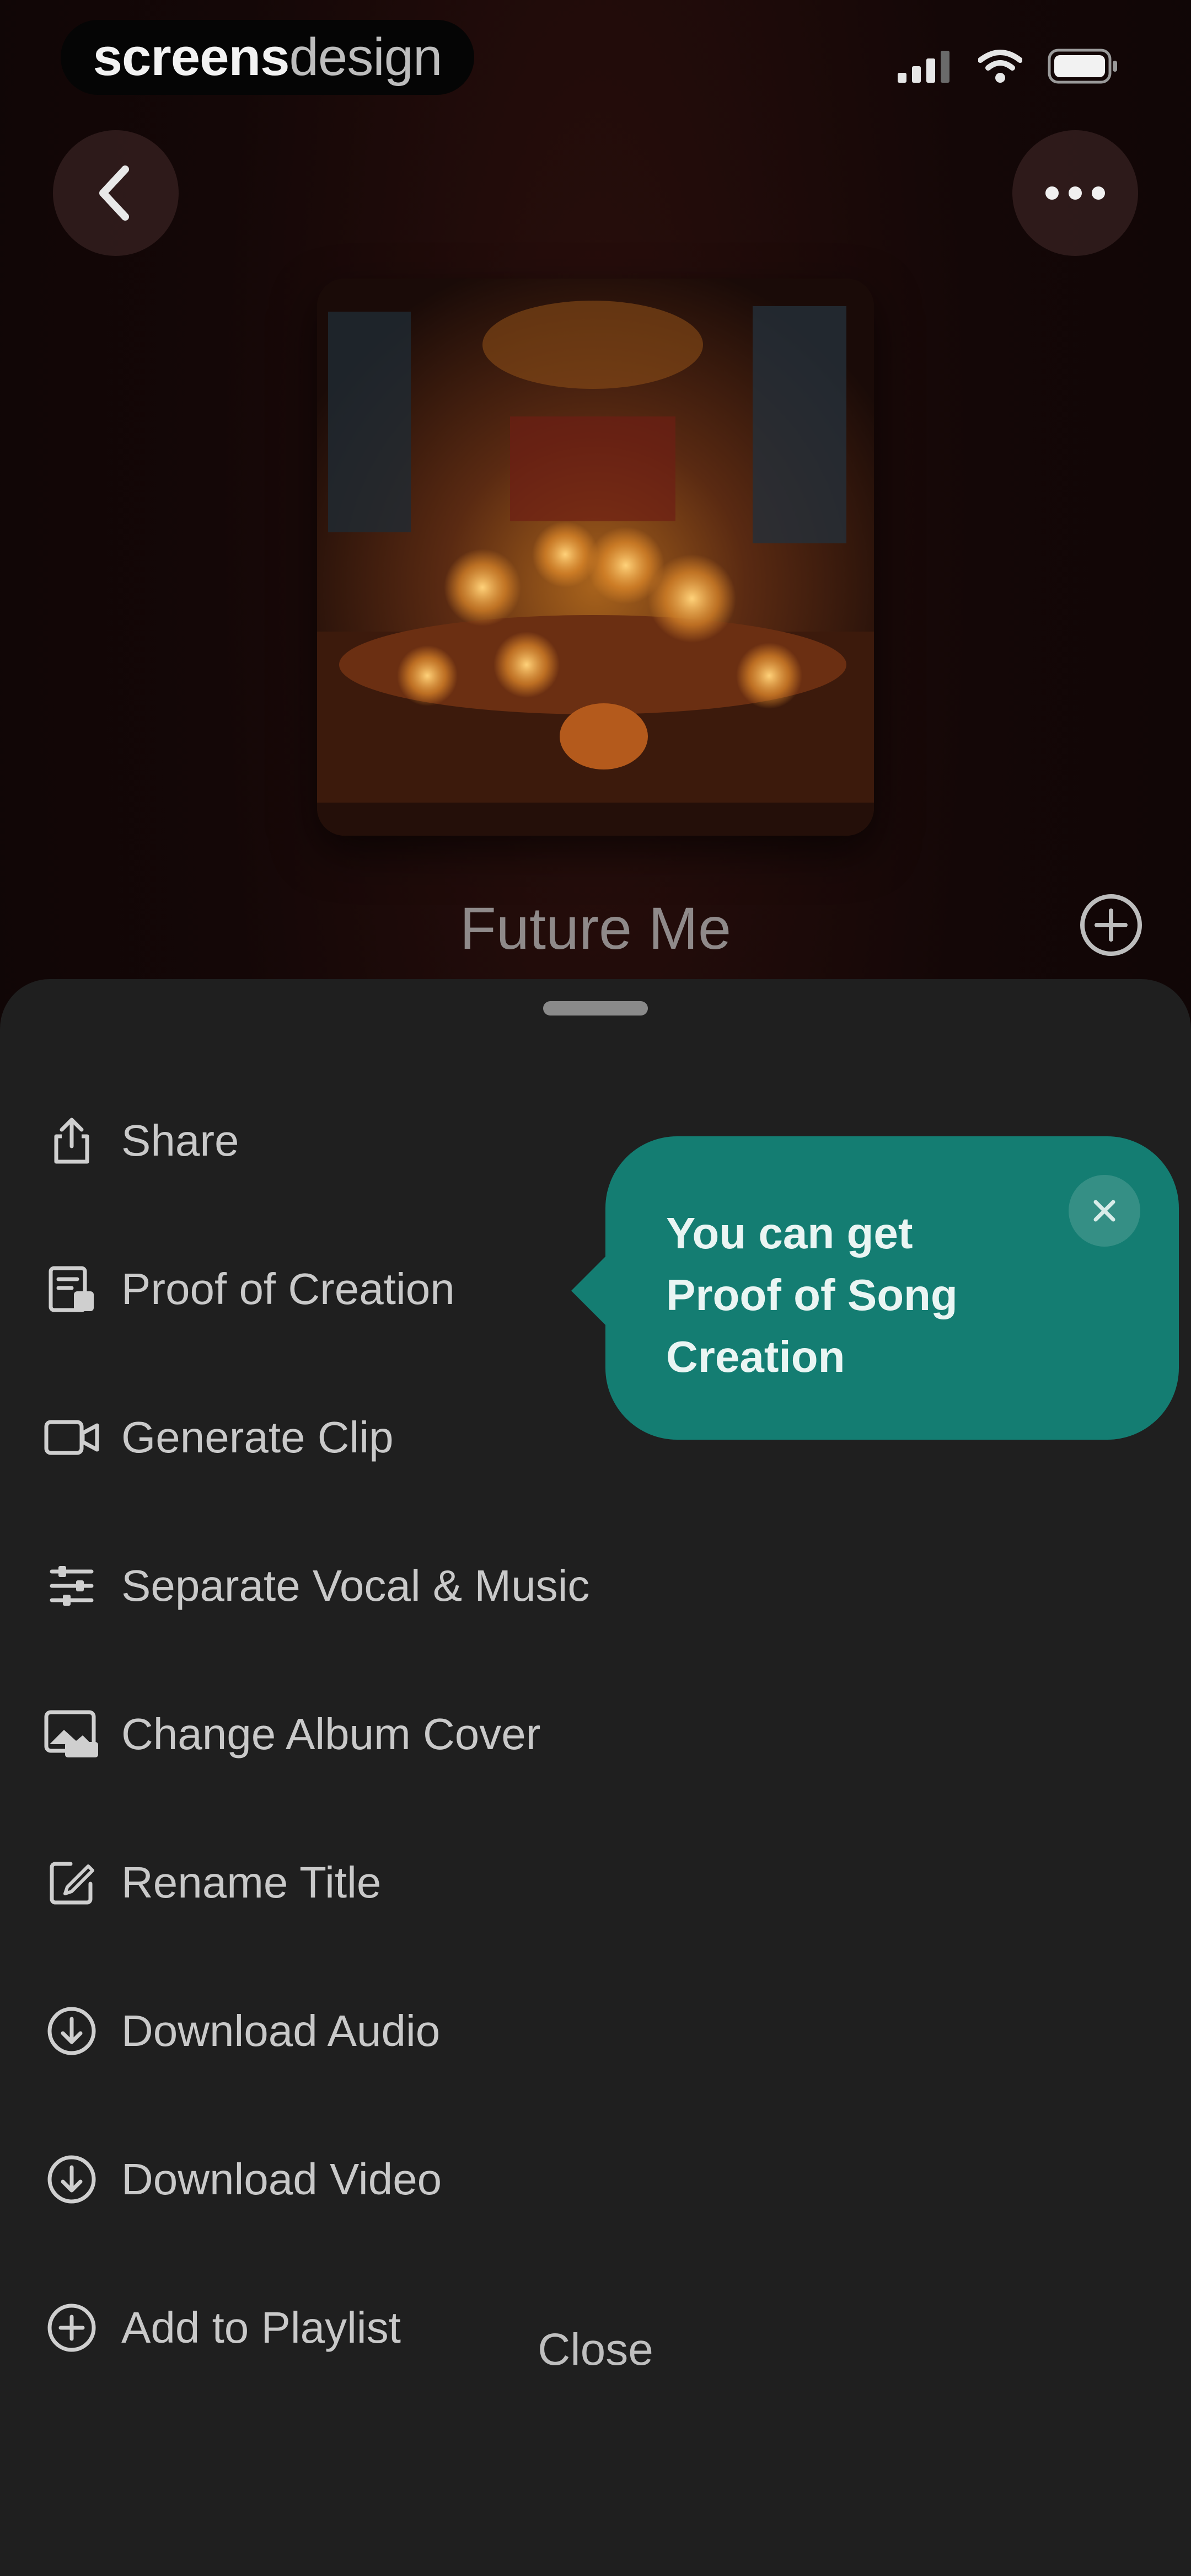  I want to click on menu-item-share: Share, so click(314, 1141).